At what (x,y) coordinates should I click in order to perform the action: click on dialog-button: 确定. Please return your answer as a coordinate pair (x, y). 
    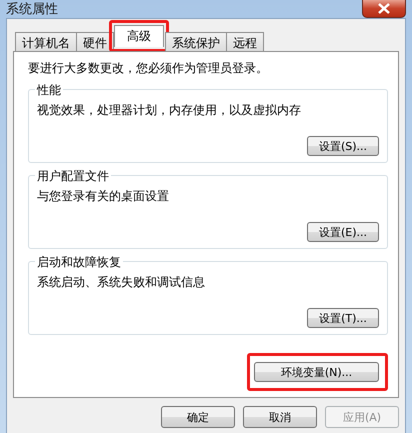
    Looking at the image, I should click on (198, 417).